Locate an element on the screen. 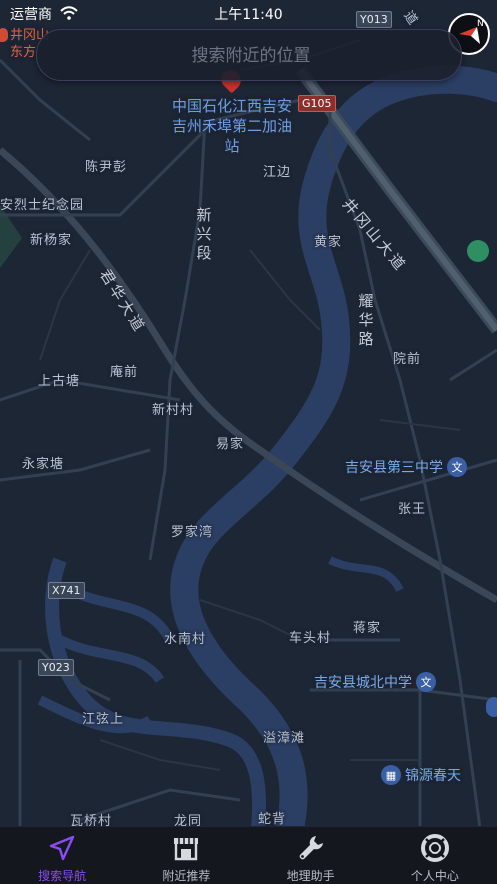  route-shield-x741: X741 is located at coordinates (66, 590).